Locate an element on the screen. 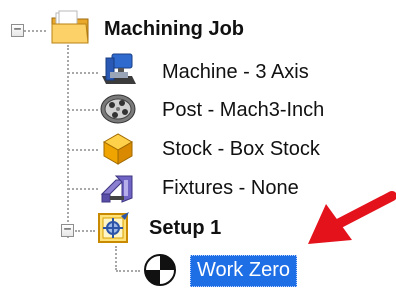  collapse-toggle-root: − is located at coordinates (17, 30).